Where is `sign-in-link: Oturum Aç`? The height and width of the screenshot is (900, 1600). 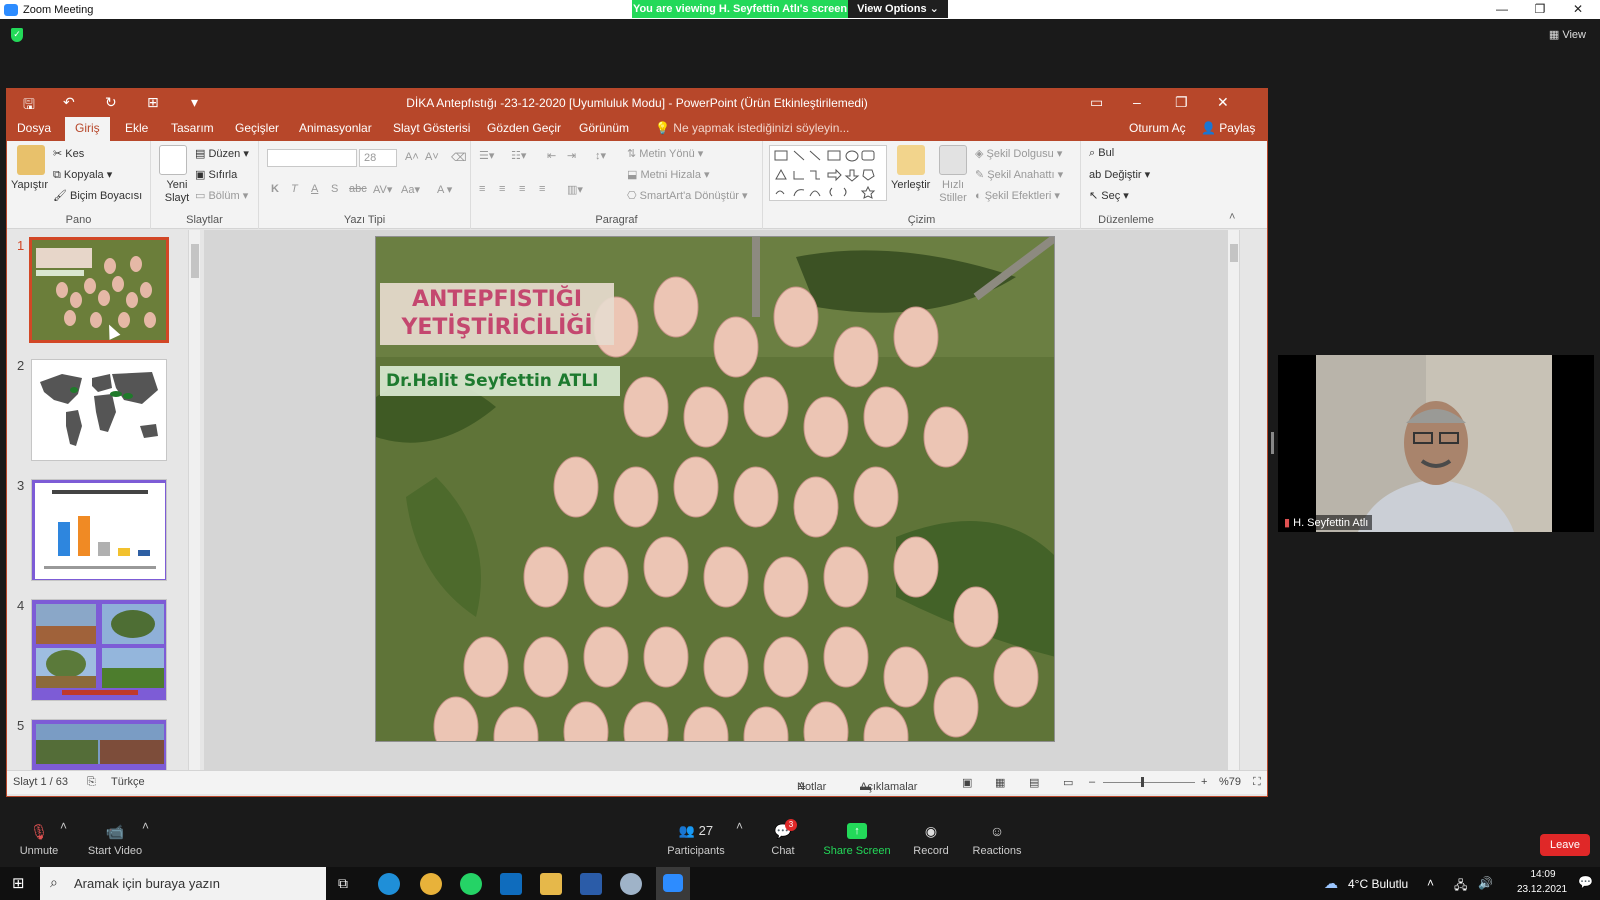
sign-in-link: Oturum Aç is located at coordinates (1157, 128).